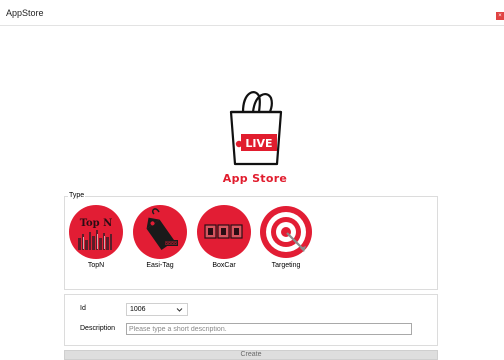 This screenshot has height=360, width=504. I want to click on description-input, so click(269, 329).